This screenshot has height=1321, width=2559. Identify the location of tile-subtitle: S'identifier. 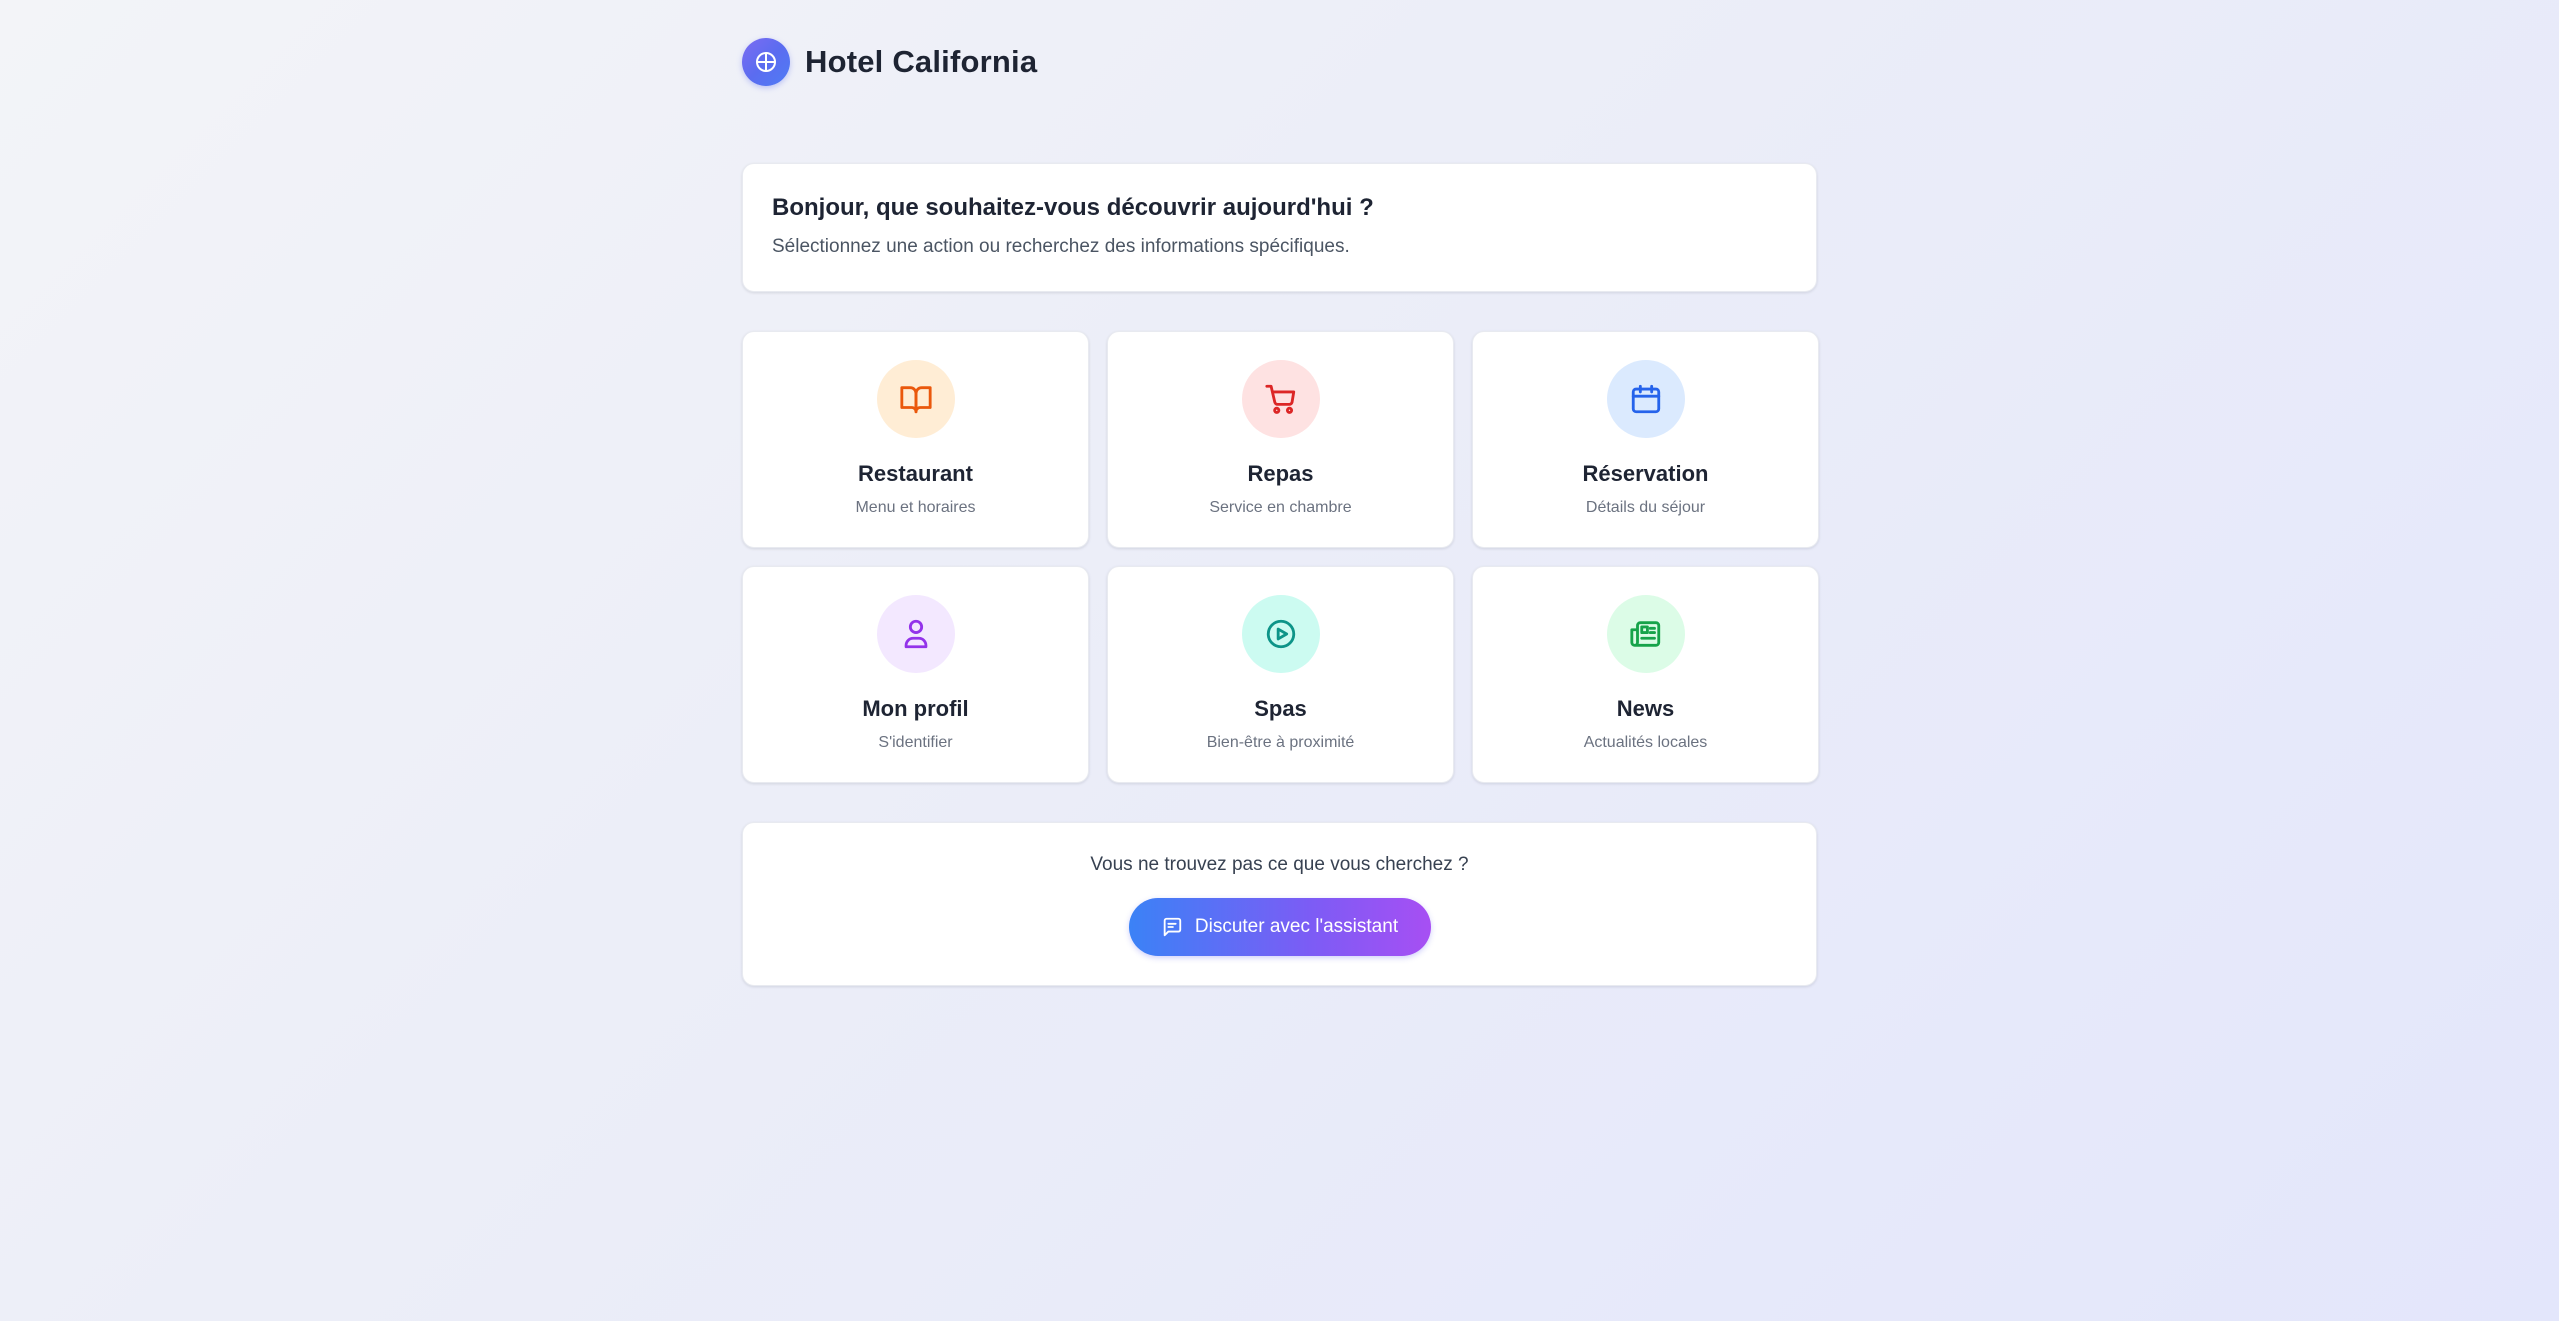
(915, 742).